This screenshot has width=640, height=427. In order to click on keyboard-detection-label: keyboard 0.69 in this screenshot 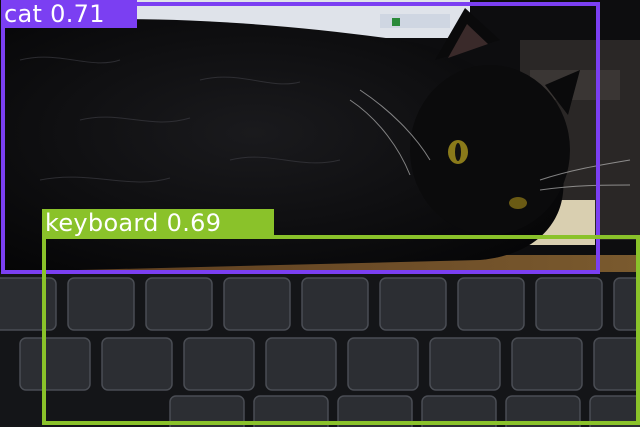, I will do `click(158, 223)`.